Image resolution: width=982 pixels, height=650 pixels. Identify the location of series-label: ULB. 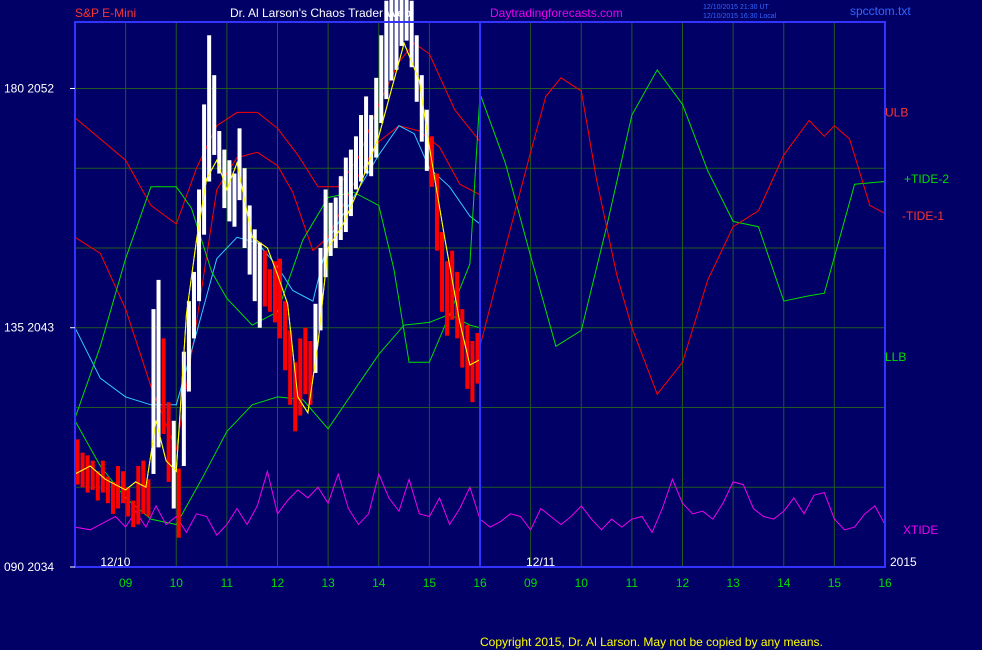
(896, 112).